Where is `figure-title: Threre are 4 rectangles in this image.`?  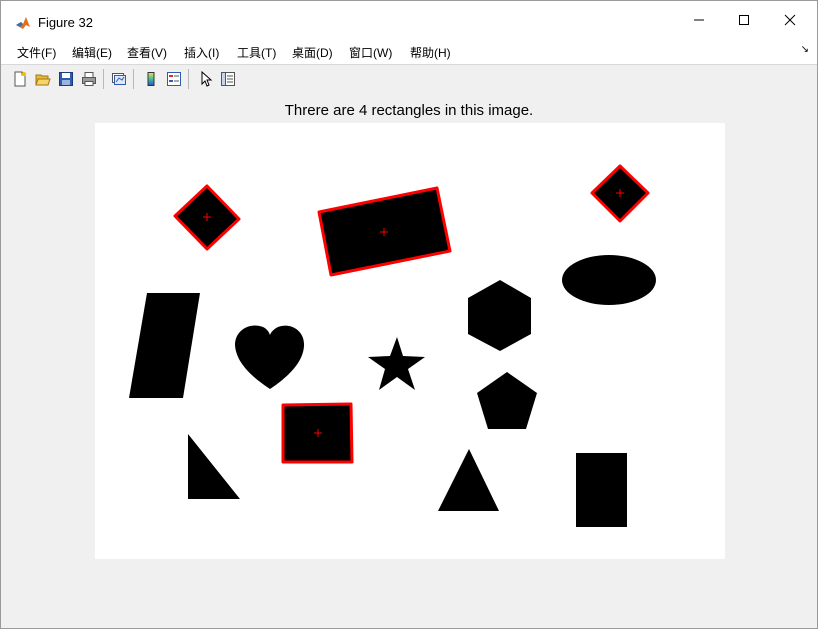 figure-title: Threre are 4 rectangles in this image. is located at coordinates (409, 110).